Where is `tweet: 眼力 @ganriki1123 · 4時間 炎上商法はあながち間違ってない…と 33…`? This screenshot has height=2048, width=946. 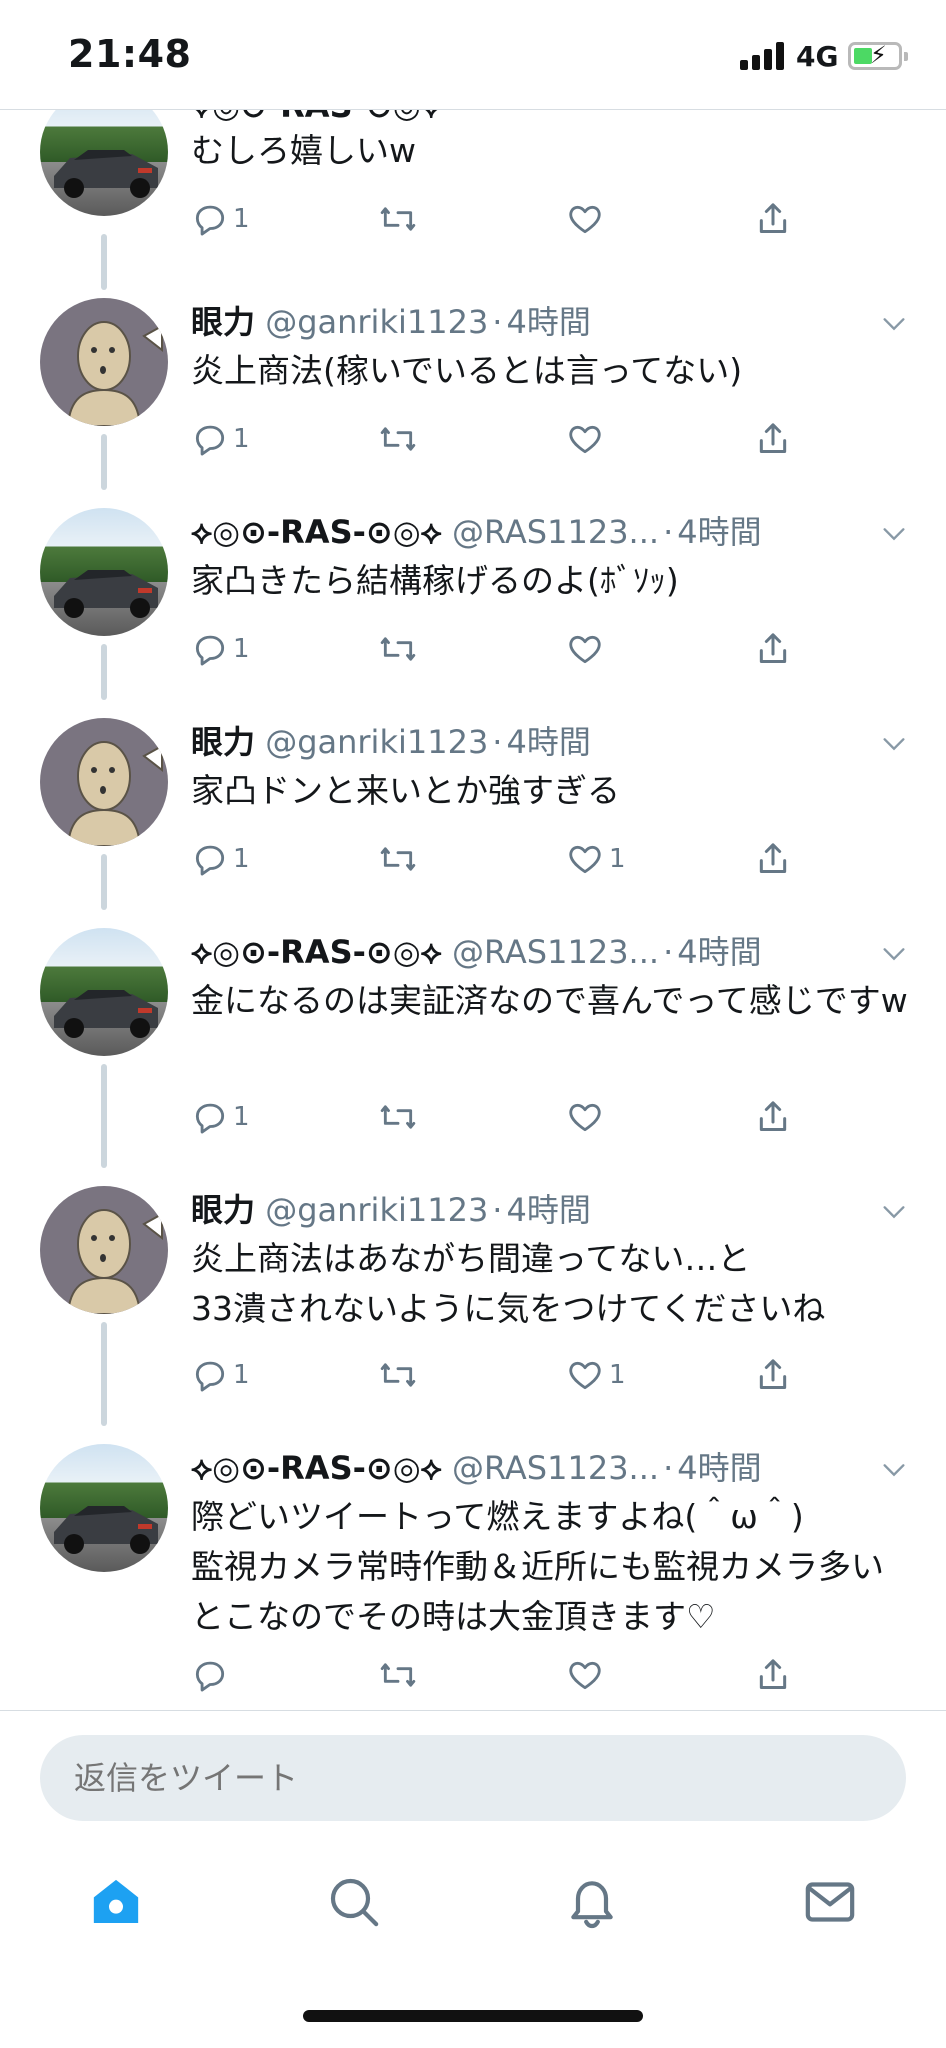
tweet: 眼力 @ganriki1123 · 4時間 炎上商法はあながち間違ってない…と 33… is located at coordinates (473, 1307).